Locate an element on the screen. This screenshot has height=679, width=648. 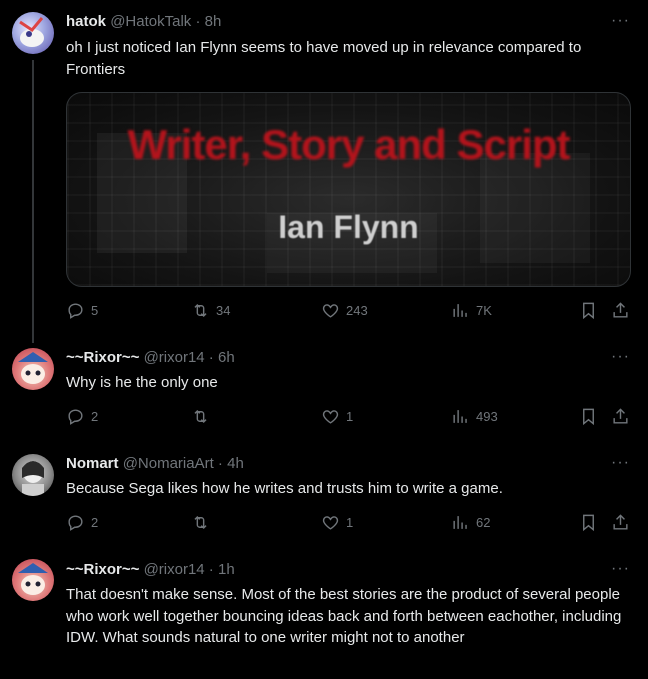
display-name: hatok is located at coordinates (86, 21).